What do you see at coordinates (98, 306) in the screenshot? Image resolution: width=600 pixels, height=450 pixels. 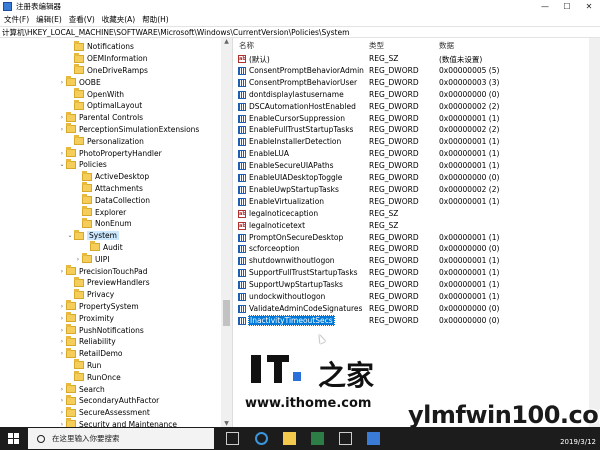 I see `tree-item-propertysystem: › PropertySystem` at bounding box center [98, 306].